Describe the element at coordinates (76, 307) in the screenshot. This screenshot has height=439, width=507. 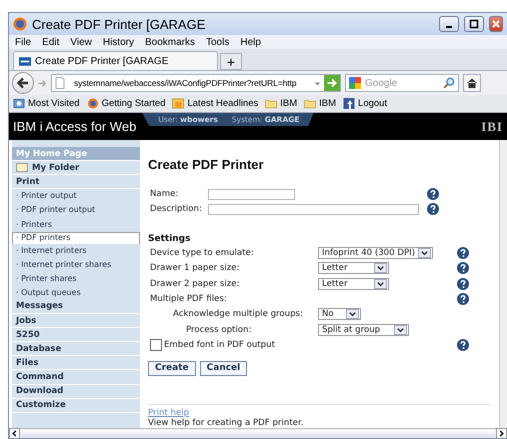
I see `sidebar-item: Messages` at that location.